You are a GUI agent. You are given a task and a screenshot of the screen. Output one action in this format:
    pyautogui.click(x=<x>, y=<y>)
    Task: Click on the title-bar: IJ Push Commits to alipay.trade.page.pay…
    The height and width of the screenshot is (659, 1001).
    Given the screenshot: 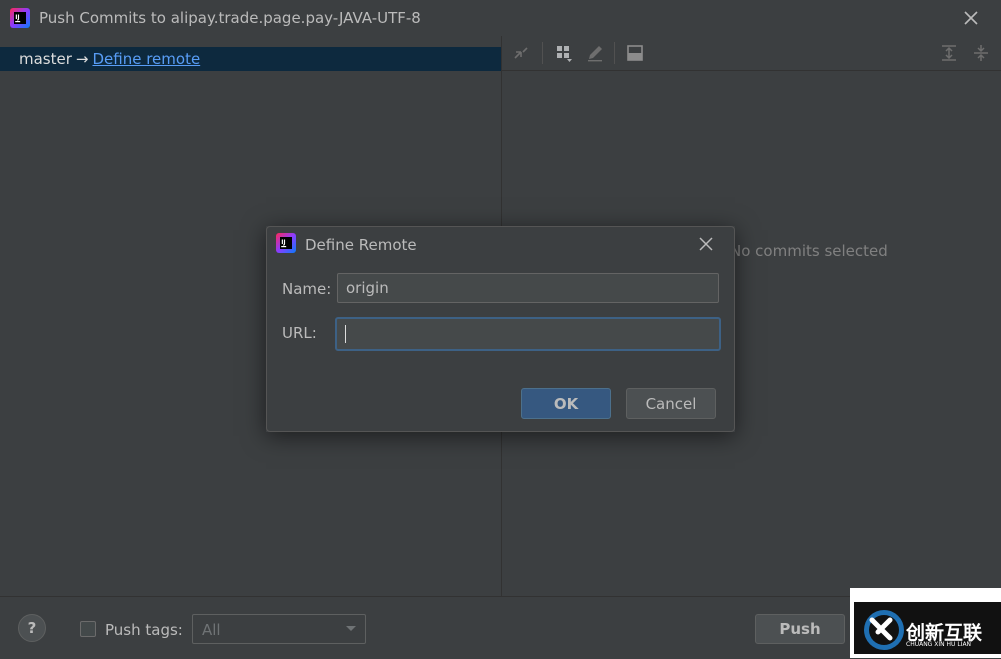 What is the action you would take?
    pyautogui.click(x=500, y=18)
    